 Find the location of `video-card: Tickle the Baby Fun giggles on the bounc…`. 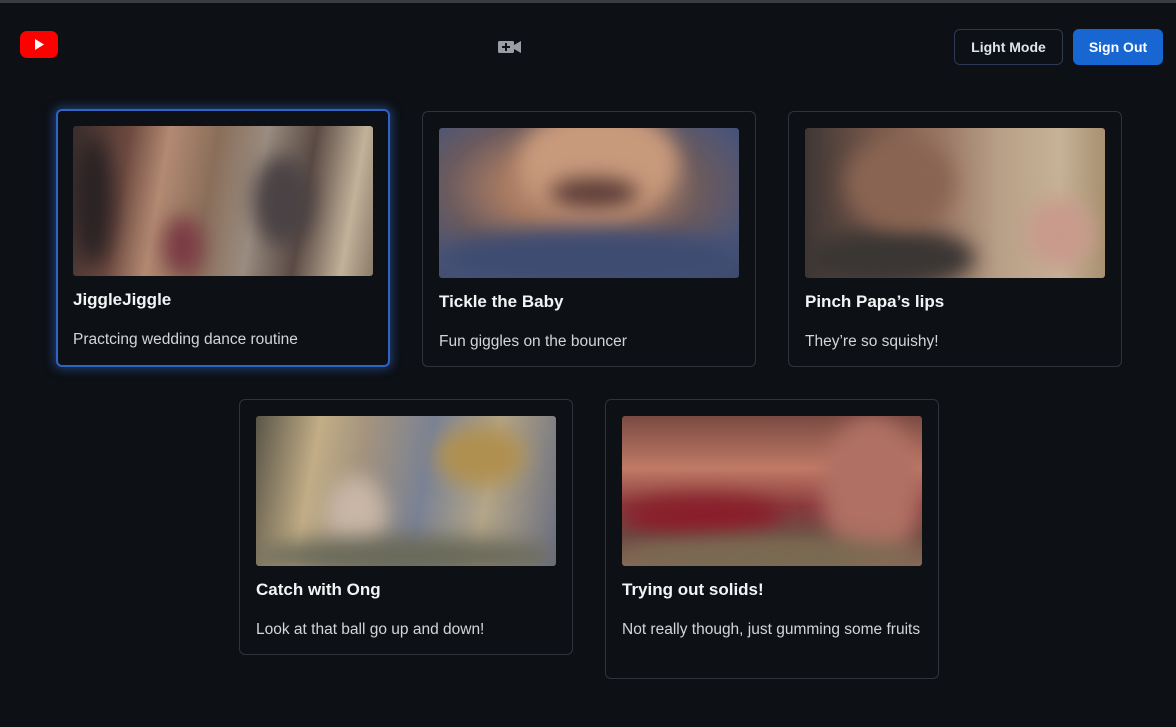

video-card: Tickle the Baby Fun giggles on the bounc… is located at coordinates (589, 239).